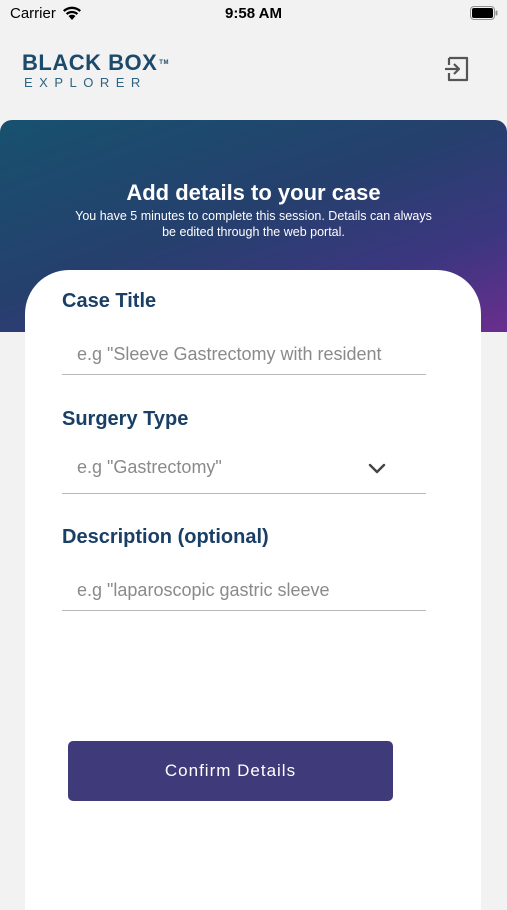  What do you see at coordinates (244, 470) in the screenshot?
I see `surgery-type-select: e.g "Gastrectomy"` at bounding box center [244, 470].